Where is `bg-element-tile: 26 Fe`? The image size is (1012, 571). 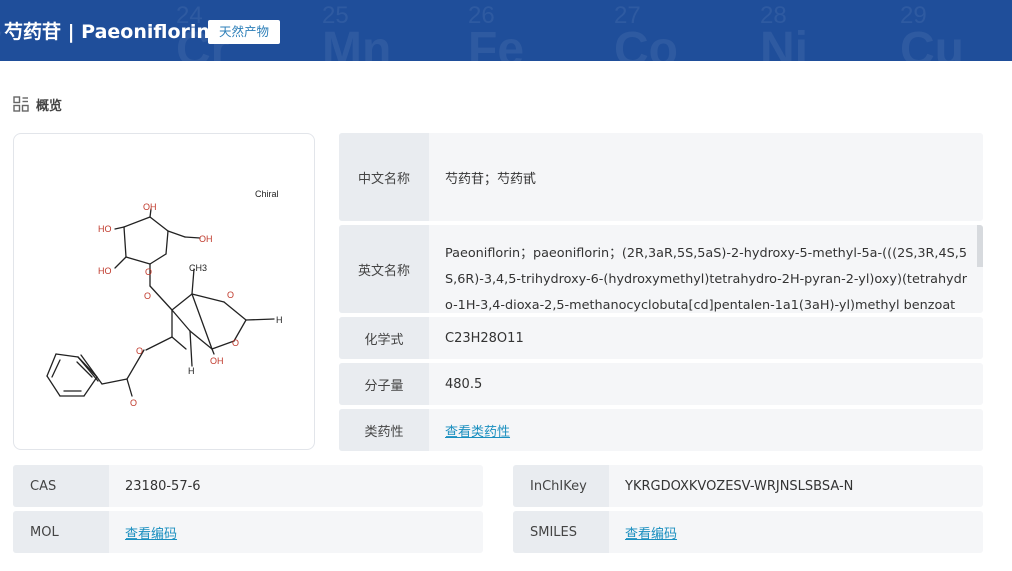
bg-element-tile: 26 Fe is located at coordinates (496, 31).